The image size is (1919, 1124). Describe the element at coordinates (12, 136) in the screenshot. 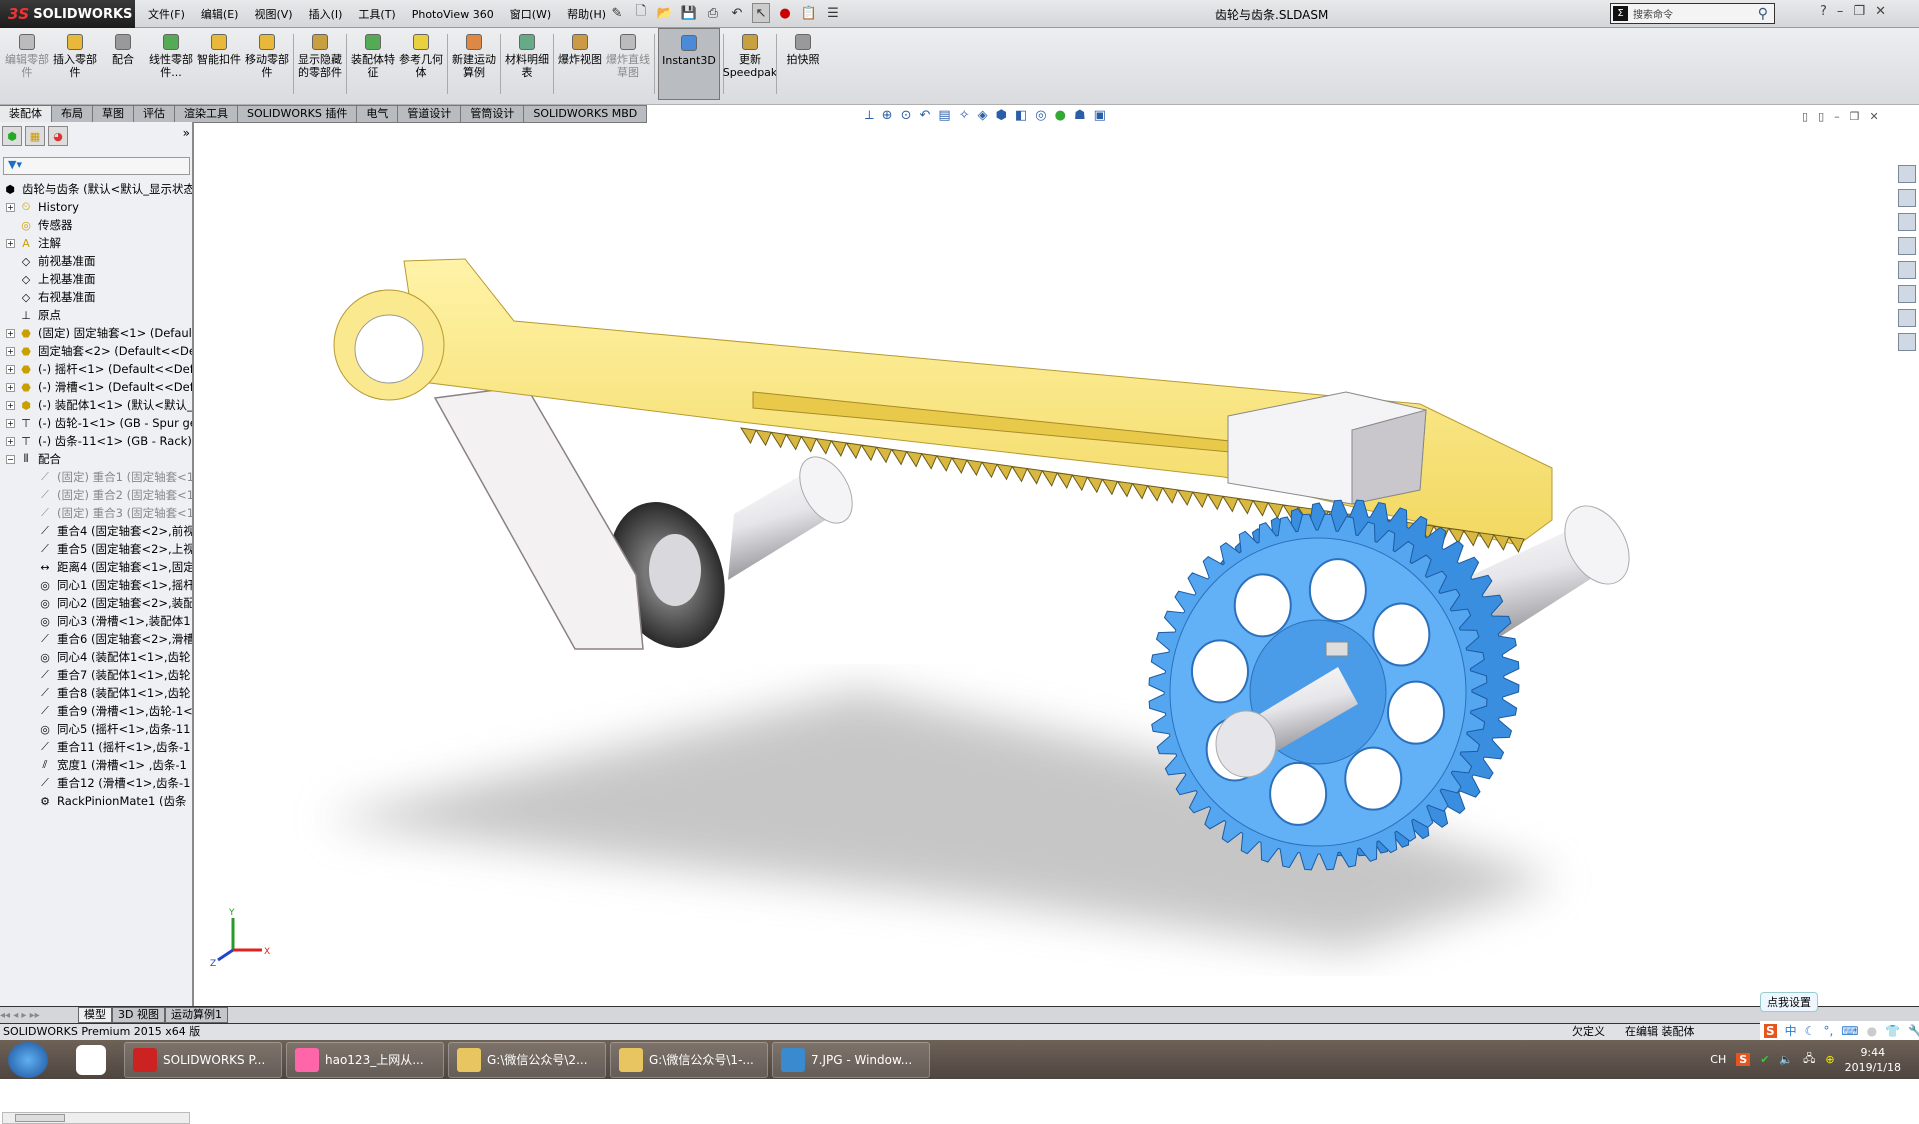

I see `feature-manager-tab-icon: ⬢` at that location.